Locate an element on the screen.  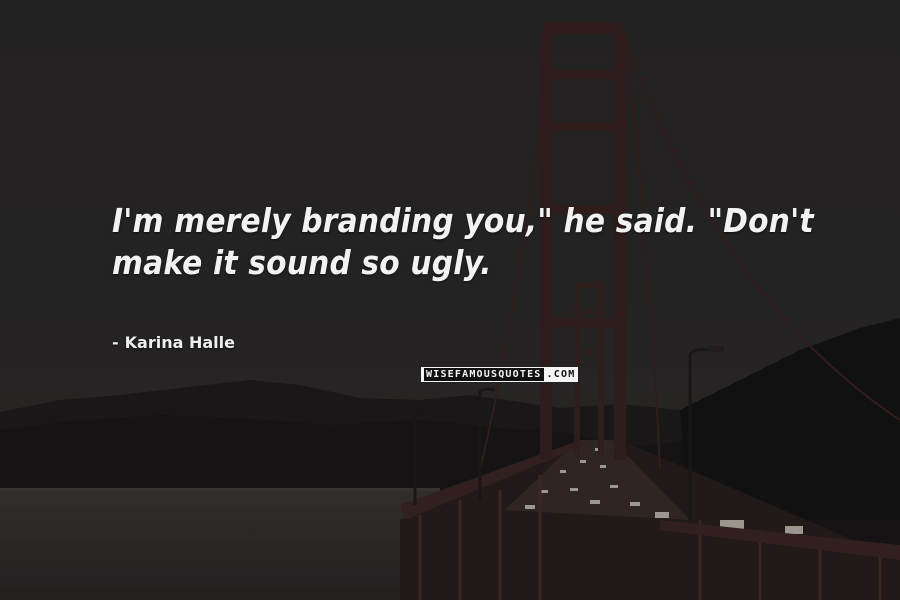
author-dash: - is located at coordinates (115, 342).